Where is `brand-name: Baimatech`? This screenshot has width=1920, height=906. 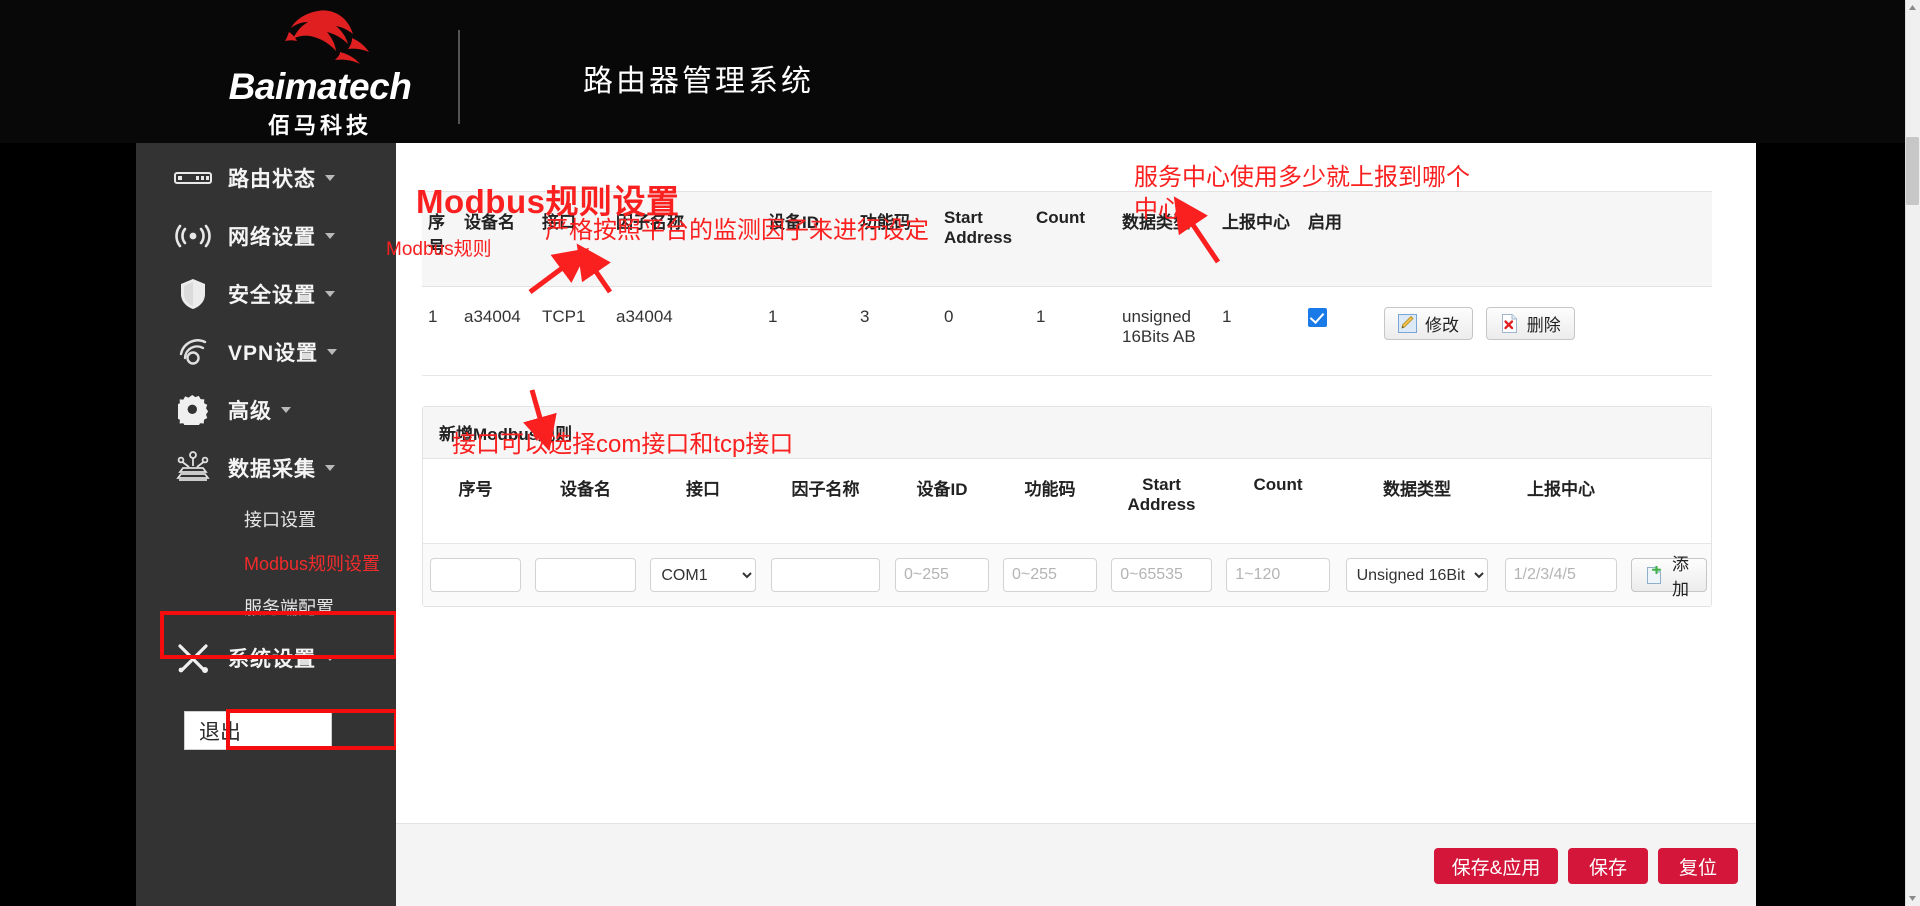 brand-name: Baimatech is located at coordinates (320, 86).